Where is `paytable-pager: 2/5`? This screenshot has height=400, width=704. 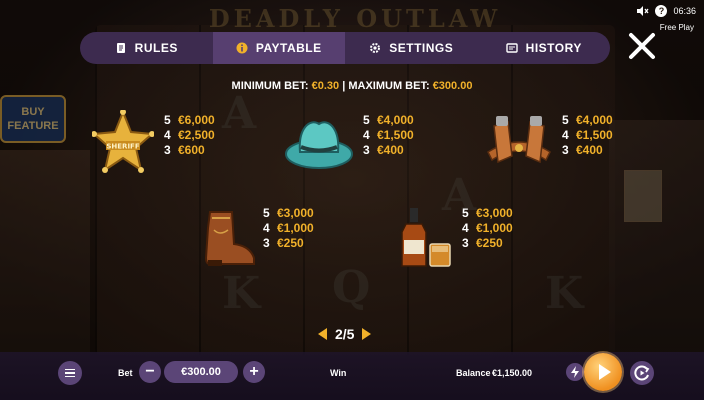
paytable-pager: 2/5 is located at coordinates (345, 334).